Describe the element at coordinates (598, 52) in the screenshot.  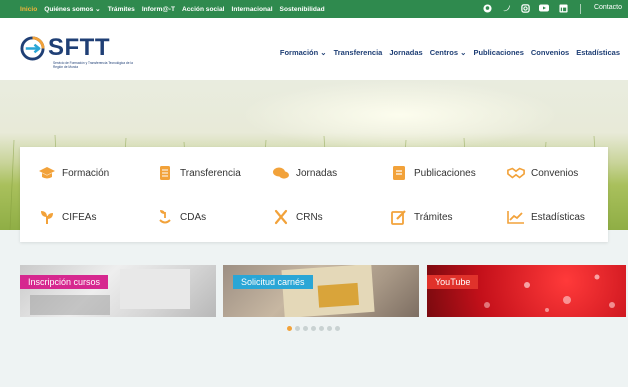
I see `nav-estadisticas: Estadísticas` at that location.